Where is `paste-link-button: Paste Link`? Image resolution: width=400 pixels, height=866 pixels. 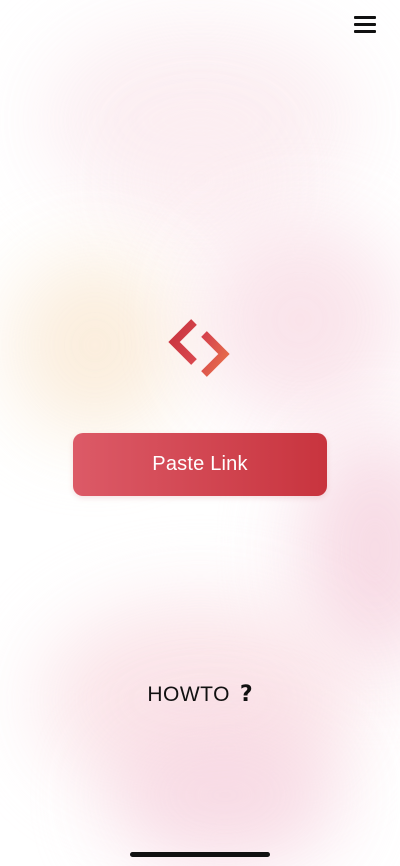 paste-link-button: Paste Link is located at coordinates (200, 464).